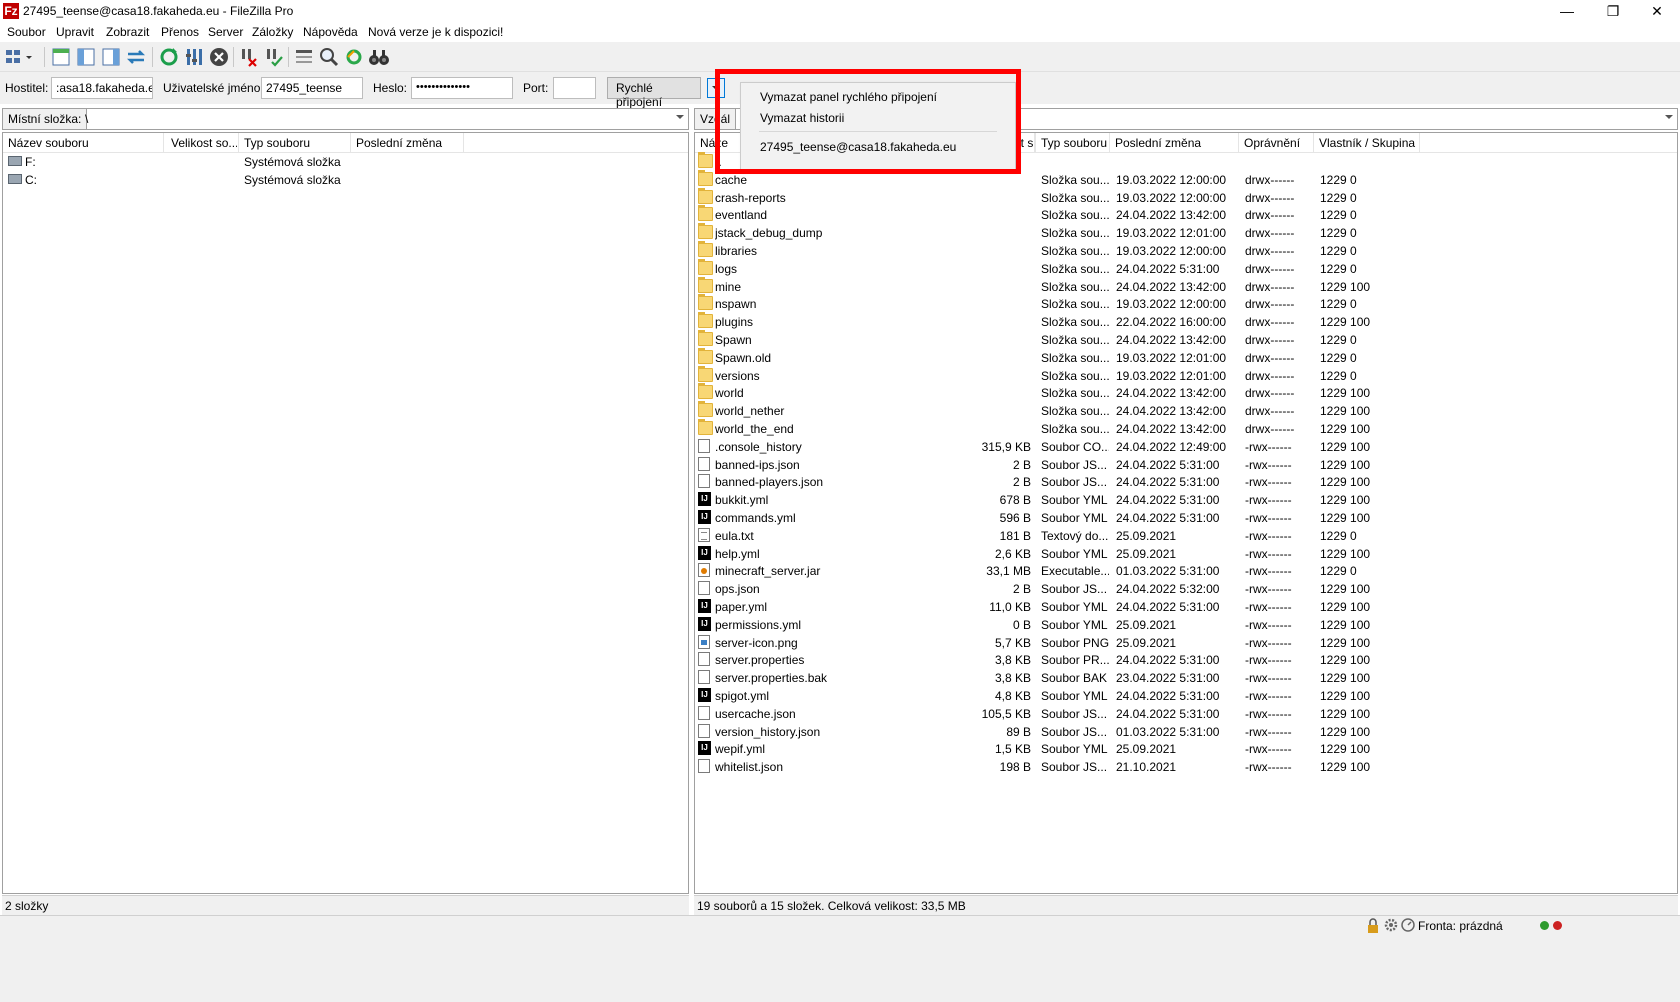 Image resolution: width=1680 pixels, height=1002 pixels. Describe the element at coordinates (169, 57) in the screenshot. I see `refresh-icon` at that location.